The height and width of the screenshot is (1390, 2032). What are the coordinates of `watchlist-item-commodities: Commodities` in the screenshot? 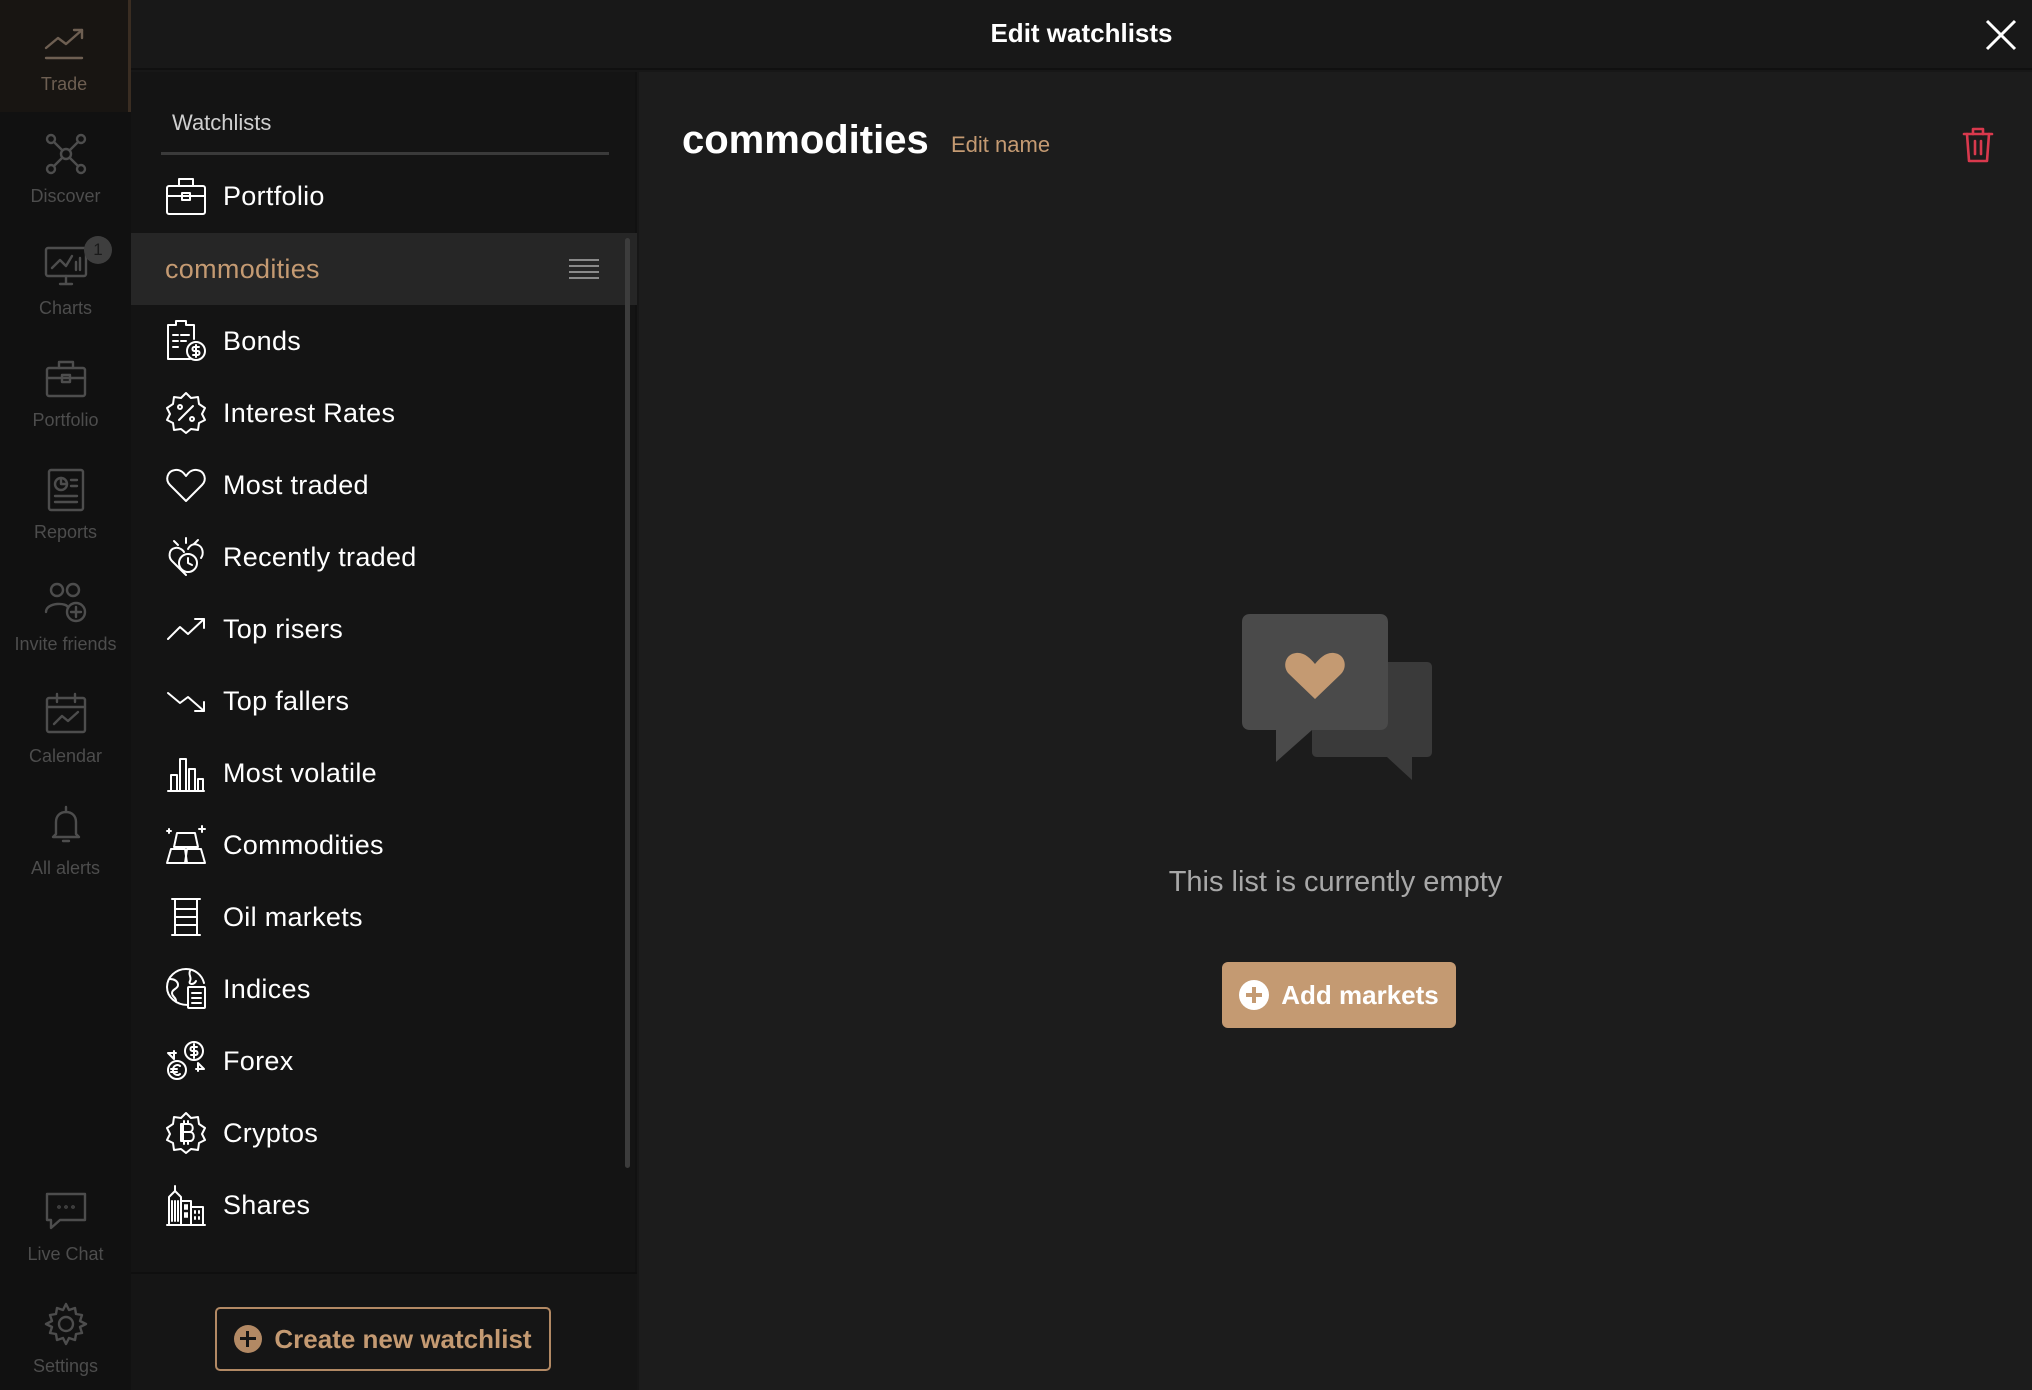 It's located at (384, 845).